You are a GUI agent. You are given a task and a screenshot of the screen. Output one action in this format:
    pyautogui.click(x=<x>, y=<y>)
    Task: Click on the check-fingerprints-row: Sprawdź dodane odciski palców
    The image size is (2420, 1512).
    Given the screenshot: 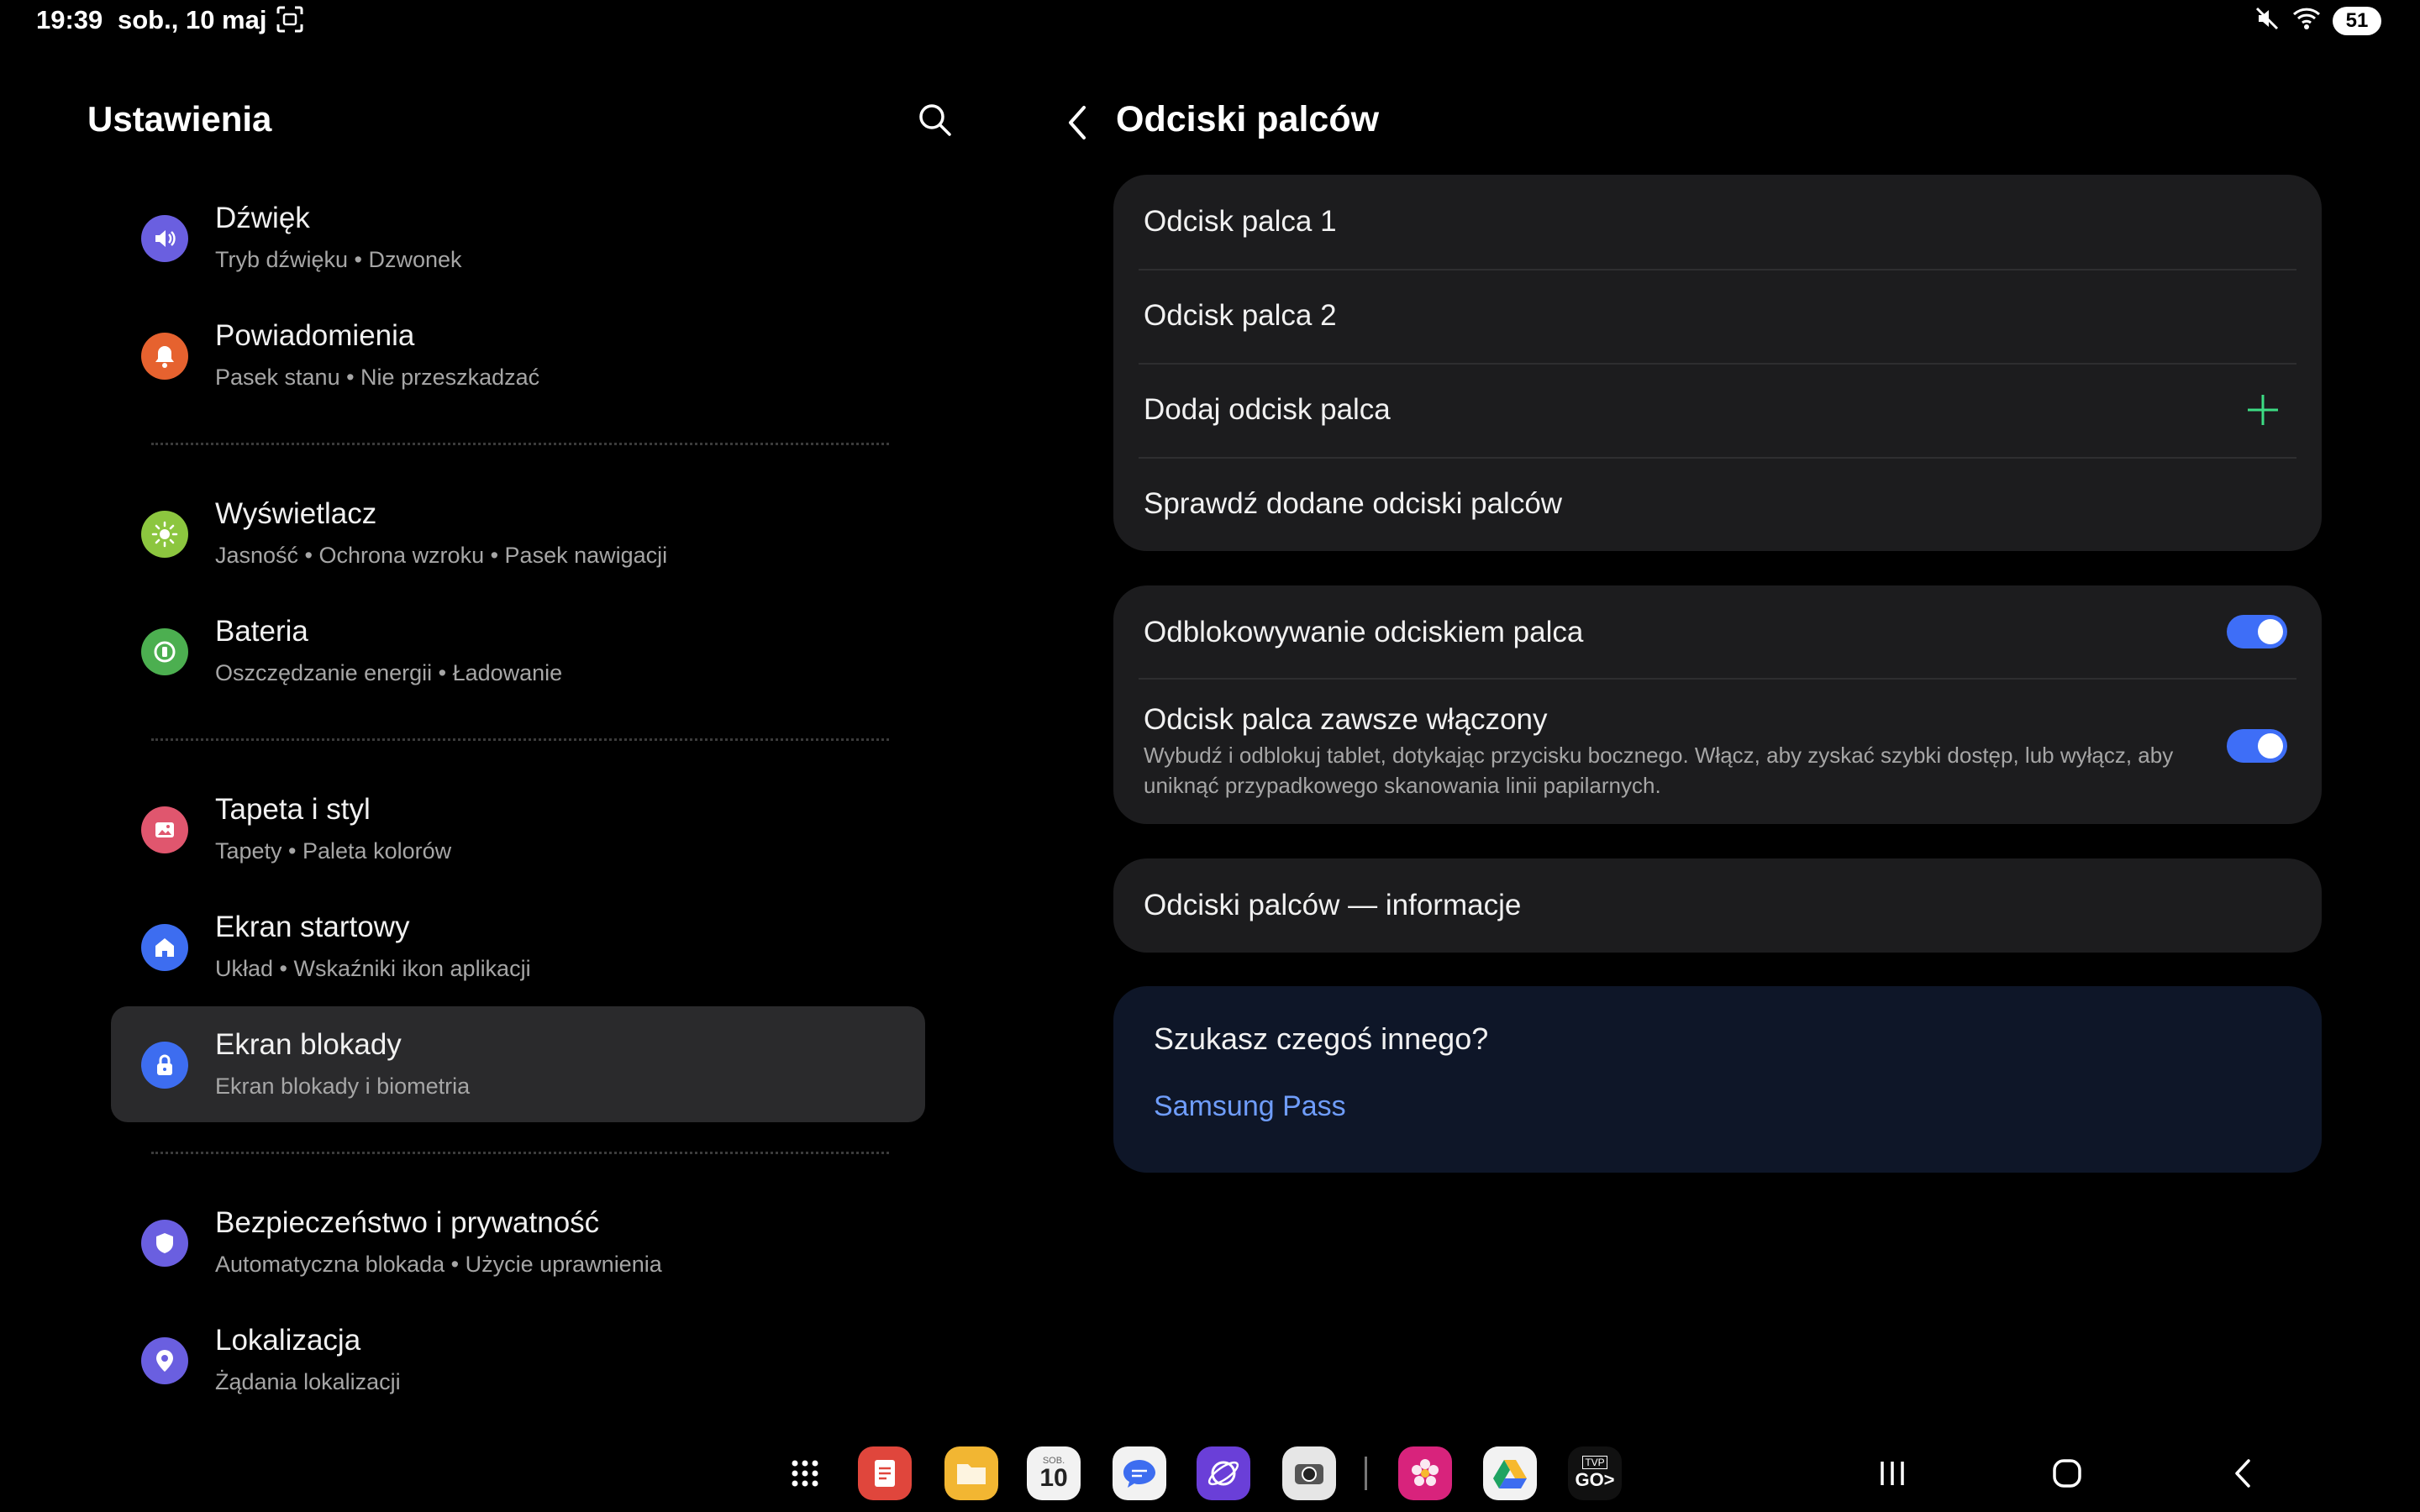 What is the action you would take?
    pyautogui.click(x=1717, y=505)
    